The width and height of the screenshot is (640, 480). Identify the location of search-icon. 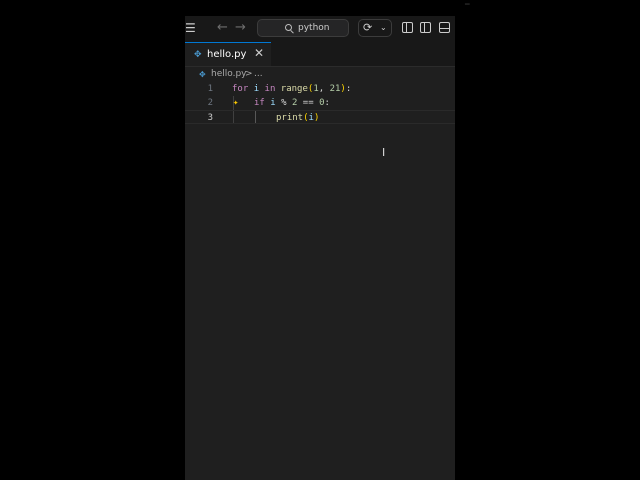
(288, 27).